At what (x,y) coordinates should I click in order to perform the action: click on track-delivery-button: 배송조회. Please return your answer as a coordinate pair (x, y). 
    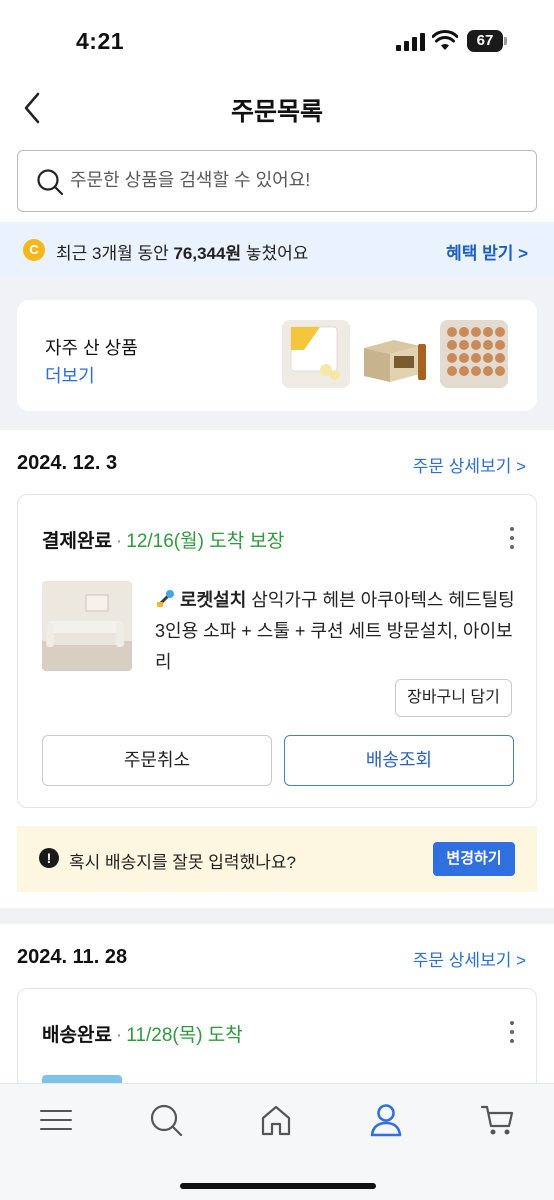
    Looking at the image, I should click on (399, 760).